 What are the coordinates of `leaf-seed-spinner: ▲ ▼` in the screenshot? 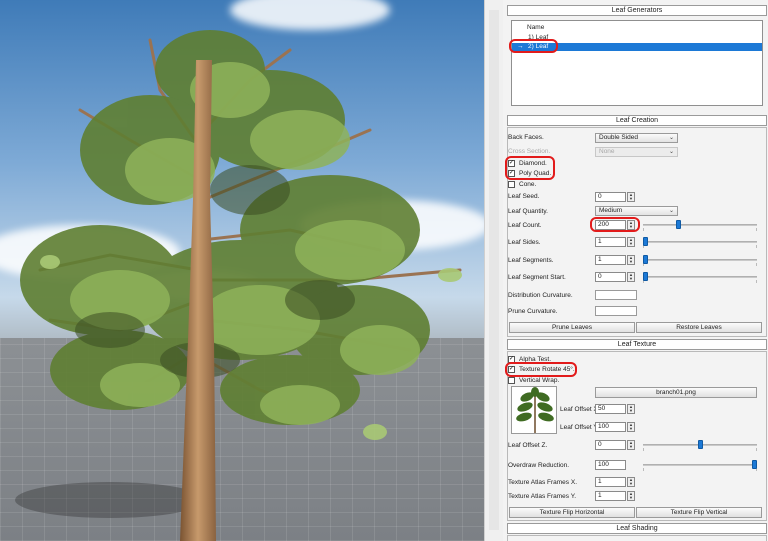 It's located at (631, 197).